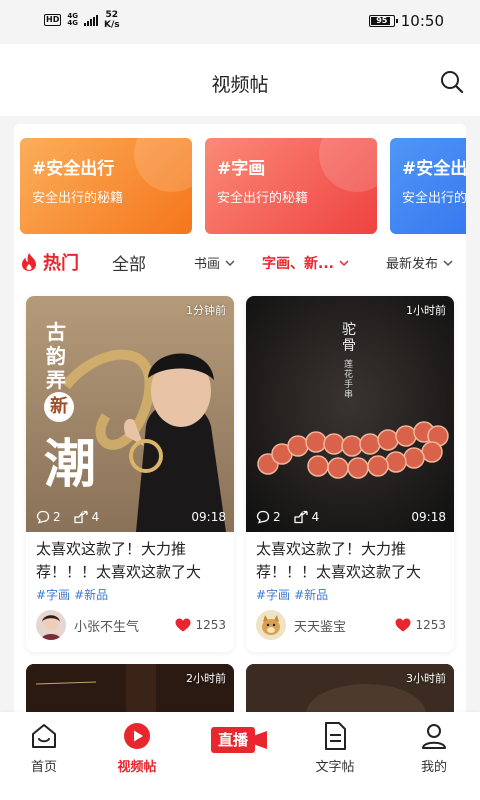  Describe the element at coordinates (241, 169) in the screenshot. I see `topic-title: #字画` at that location.